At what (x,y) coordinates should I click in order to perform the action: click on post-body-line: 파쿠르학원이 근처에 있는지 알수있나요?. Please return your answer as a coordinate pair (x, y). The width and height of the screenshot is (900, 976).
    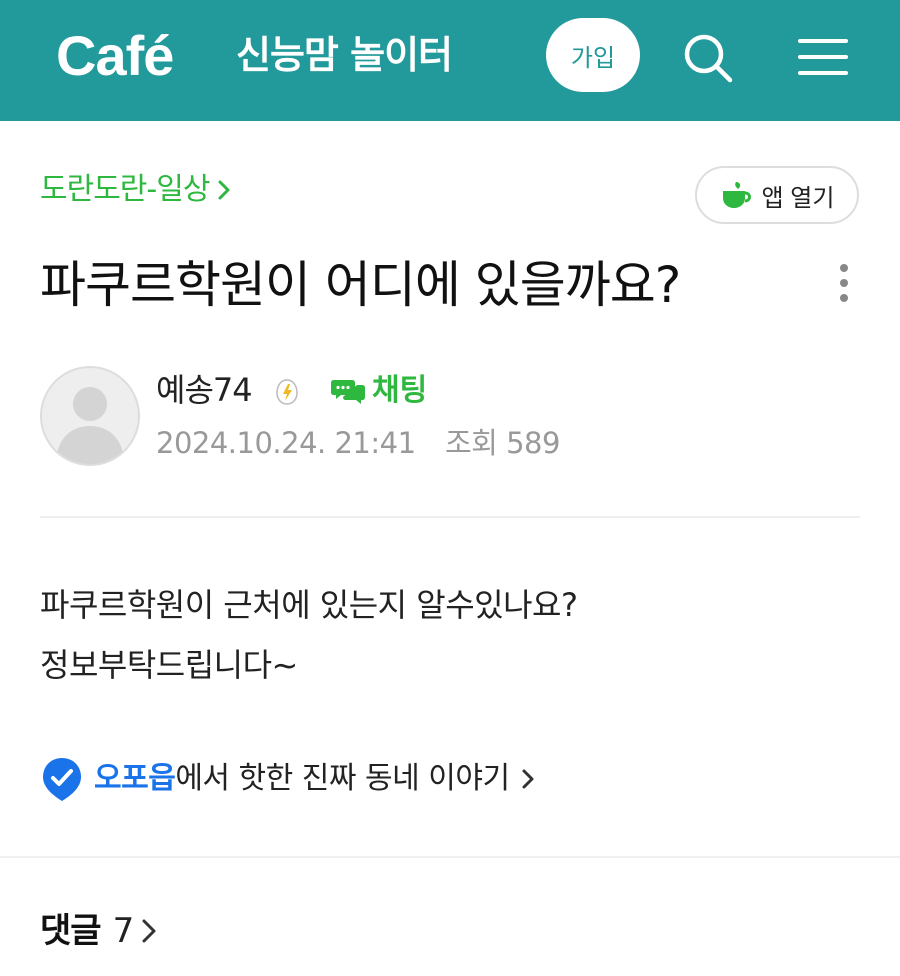
    Looking at the image, I should click on (309, 605).